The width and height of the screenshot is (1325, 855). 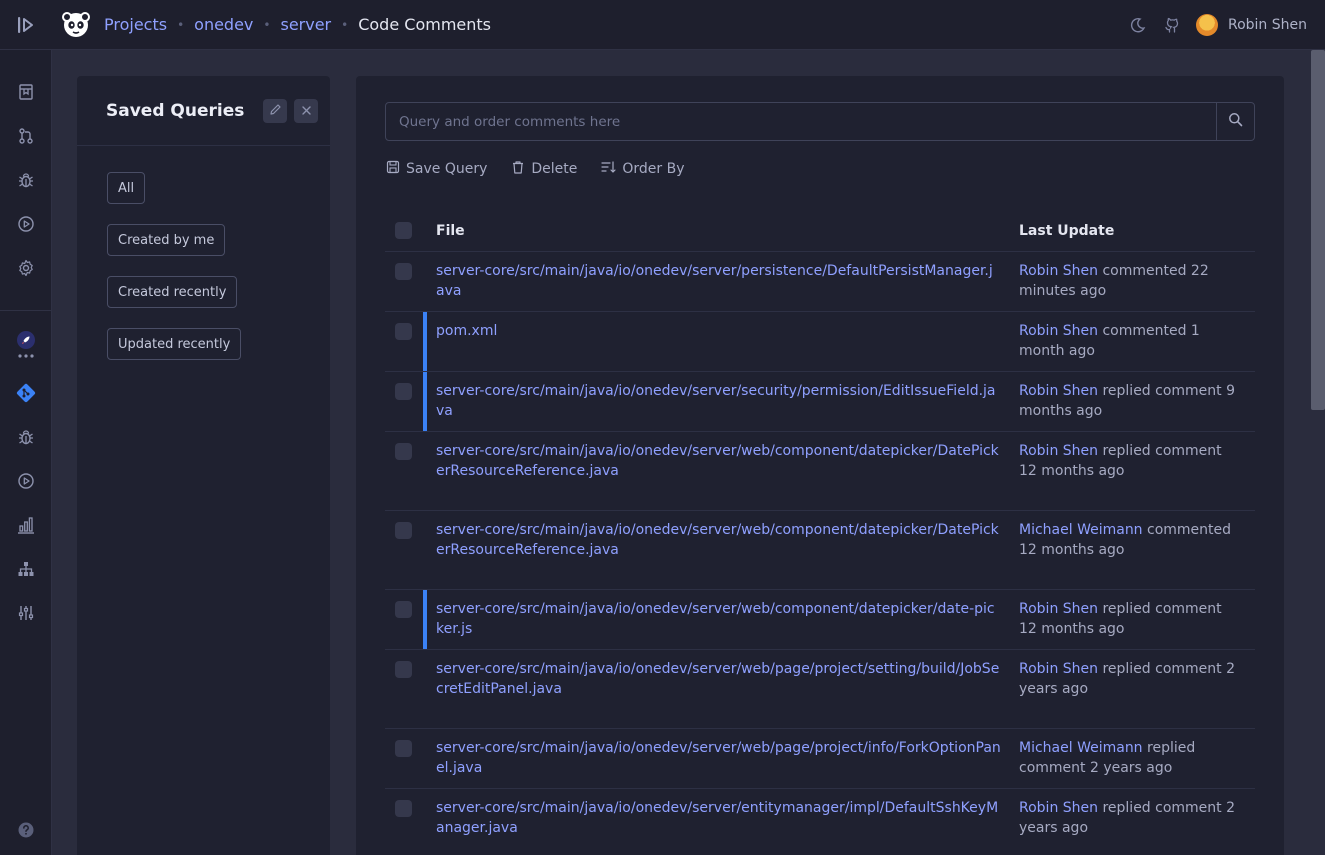 What do you see at coordinates (26, 830) in the screenshot?
I see `help-icon` at bounding box center [26, 830].